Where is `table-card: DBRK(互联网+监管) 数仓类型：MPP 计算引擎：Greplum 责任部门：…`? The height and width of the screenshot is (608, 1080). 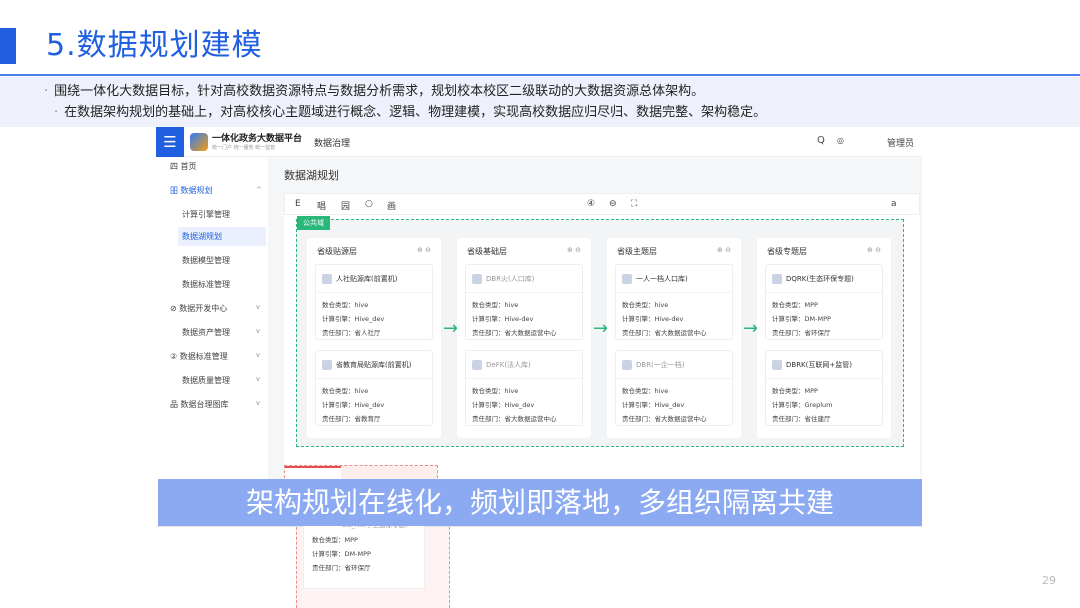
table-card: DBRK(互联网+监管) 数仓类型：MPP 计算引擎：Greplum 责任部门：… is located at coordinates (824, 388).